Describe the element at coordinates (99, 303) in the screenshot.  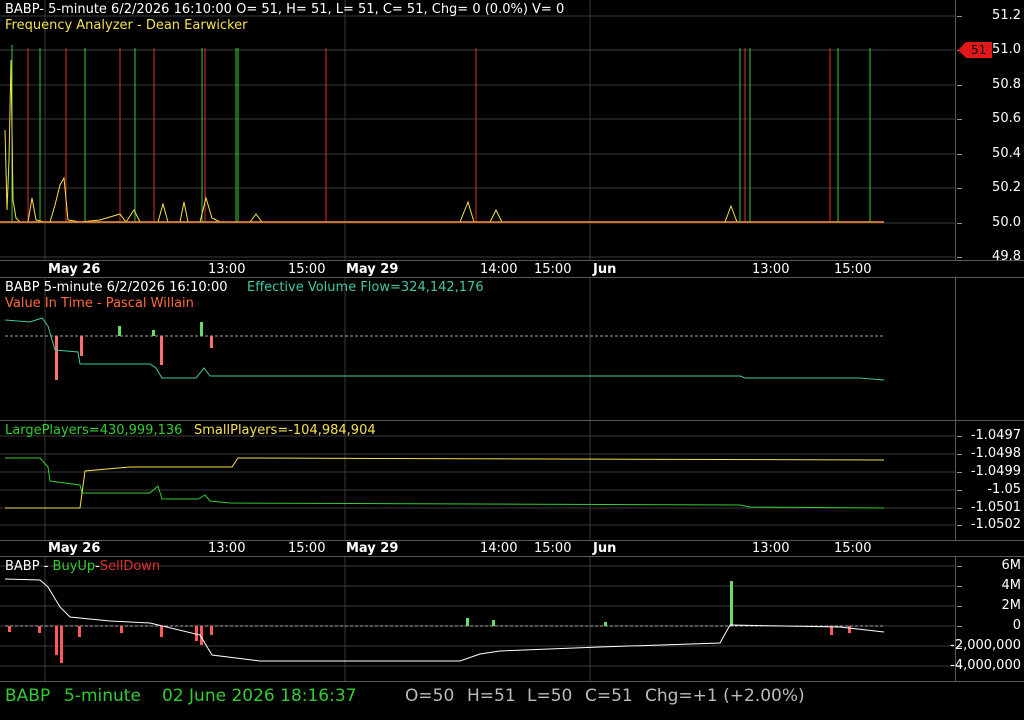
I see `value-in-time-title: Value In Time - Pascal Willain` at that location.